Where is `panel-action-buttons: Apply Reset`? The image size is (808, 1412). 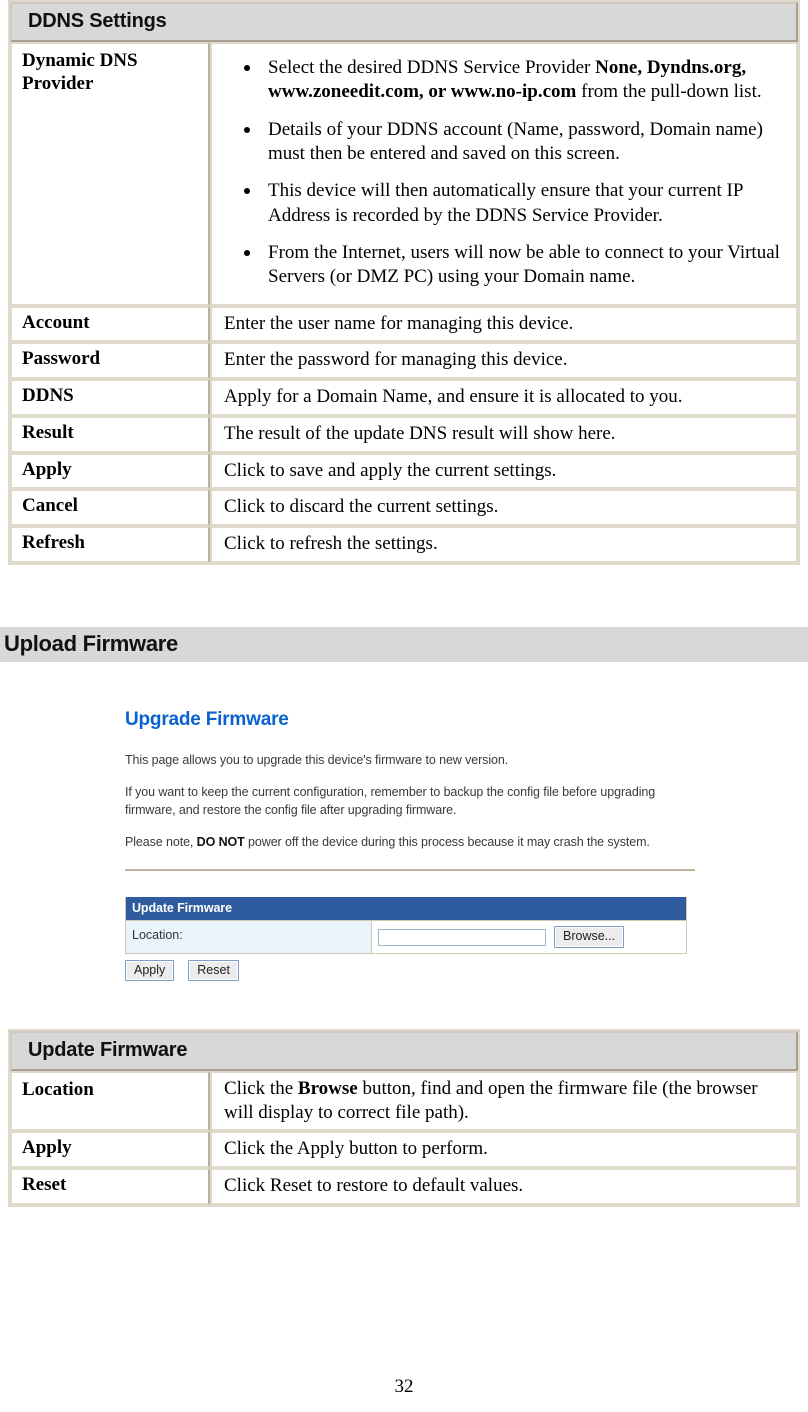
panel-action-buttons: Apply Reset is located at coordinates (412, 970).